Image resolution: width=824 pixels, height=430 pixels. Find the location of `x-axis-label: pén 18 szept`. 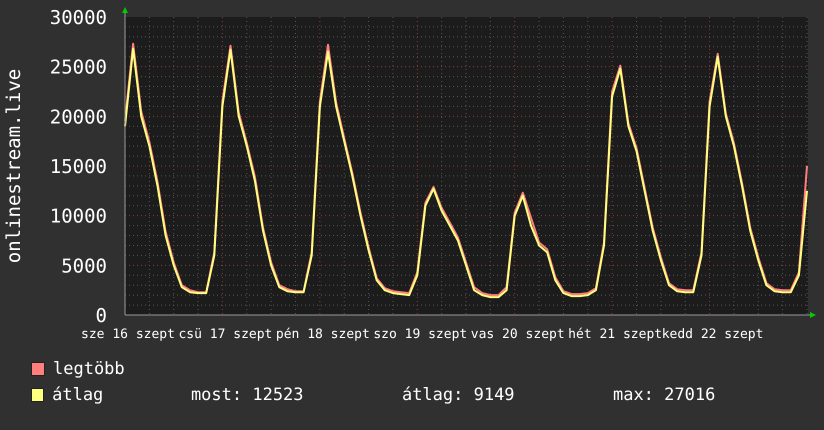

x-axis-label: pén 18 szept is located at coordinates (323, 334).